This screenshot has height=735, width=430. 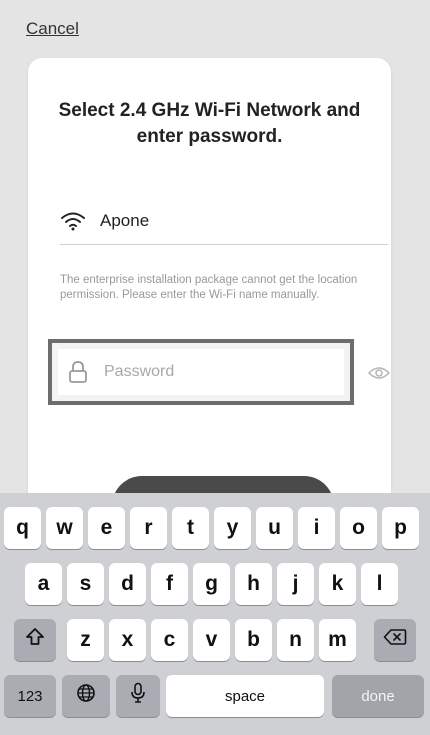 What do you see at coordinates (316, 528) in the screenshot?
I see `key-i: i` at bounding box center [316, 528].